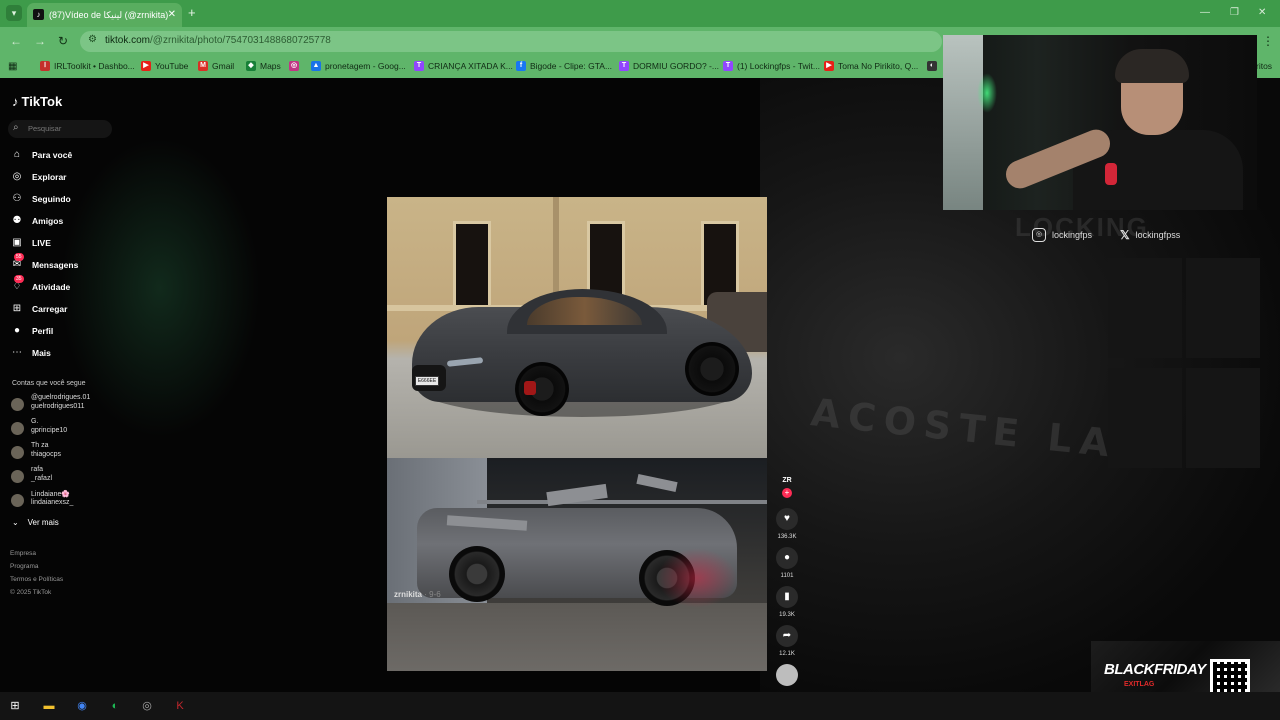  Describe the element at coordinates (1264, 66) in the screenshot. I see `bookmarks-overflow: ritos` at that location.